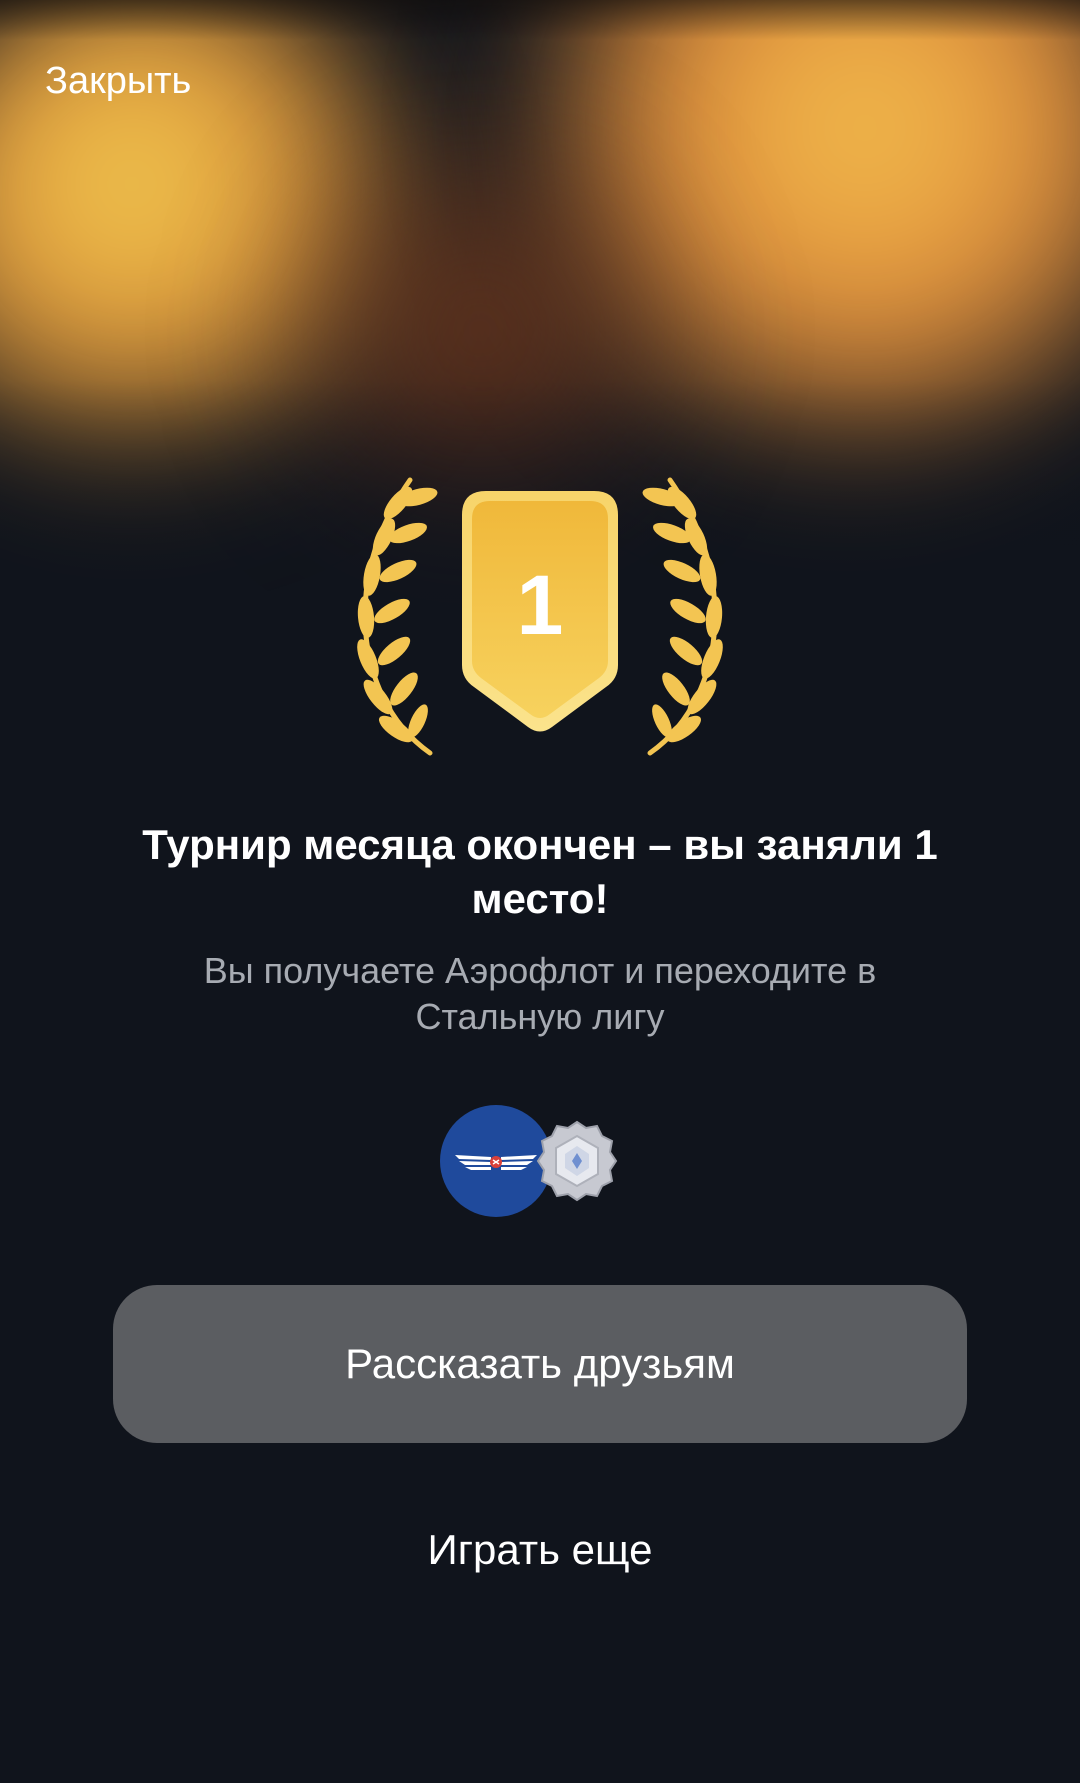 This screenshot has height=1783, width=1080. I want to click on play-again-button: Играть еще, so click(540, 1550).